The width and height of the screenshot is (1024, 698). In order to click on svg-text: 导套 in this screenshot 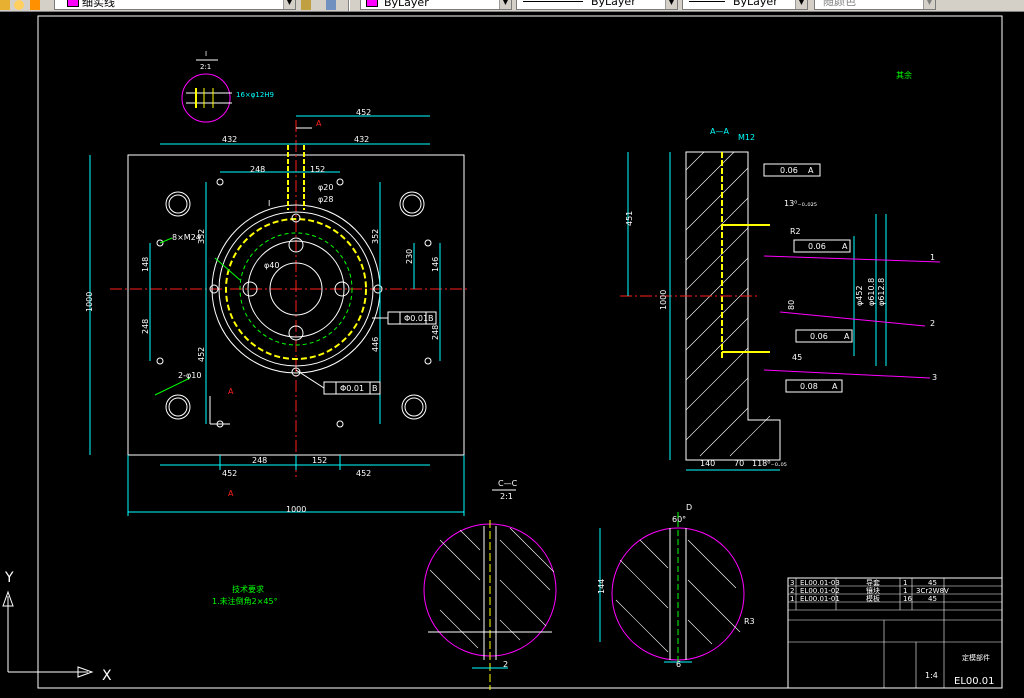, I will do `click(873, 582)`.